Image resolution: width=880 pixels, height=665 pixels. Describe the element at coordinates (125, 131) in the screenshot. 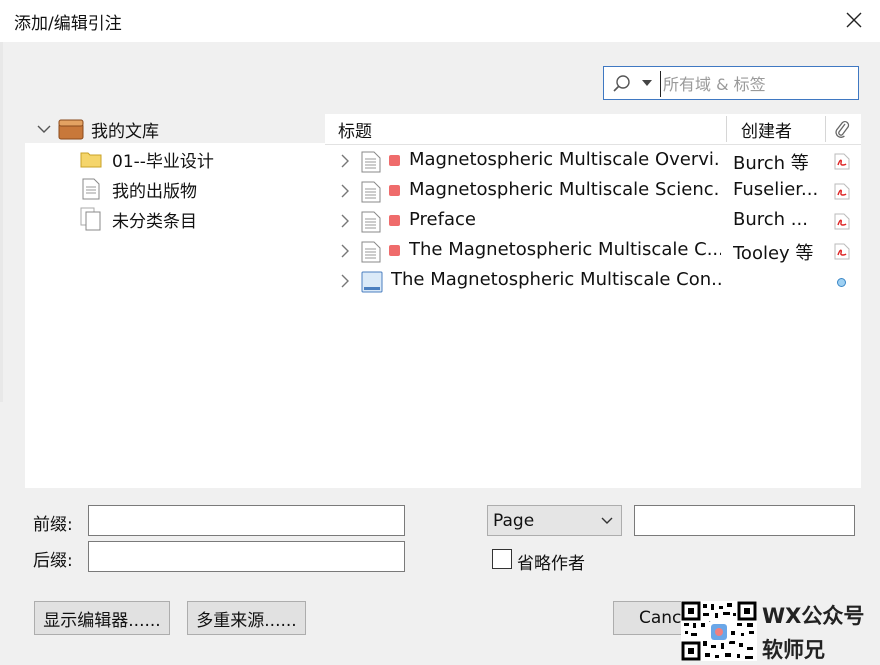

I see `tree-item-label: 我的文库` at that location.